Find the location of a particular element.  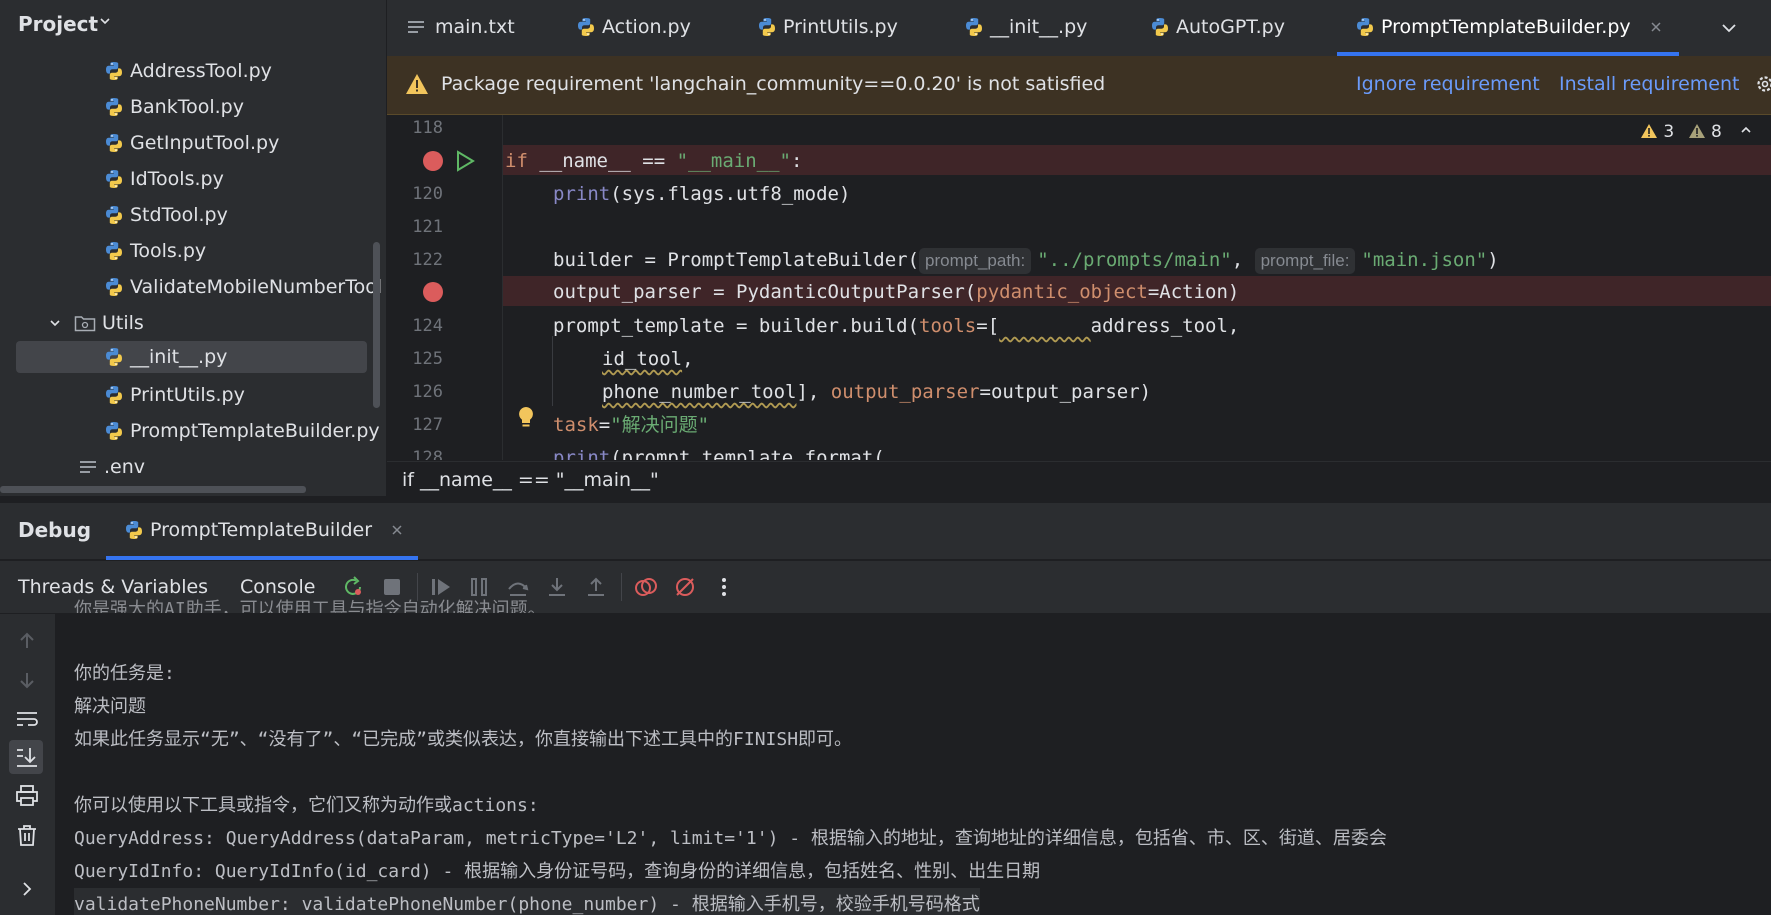

ignore-requirement-link: Ignore requirement is located at coordinates (1448, 84).